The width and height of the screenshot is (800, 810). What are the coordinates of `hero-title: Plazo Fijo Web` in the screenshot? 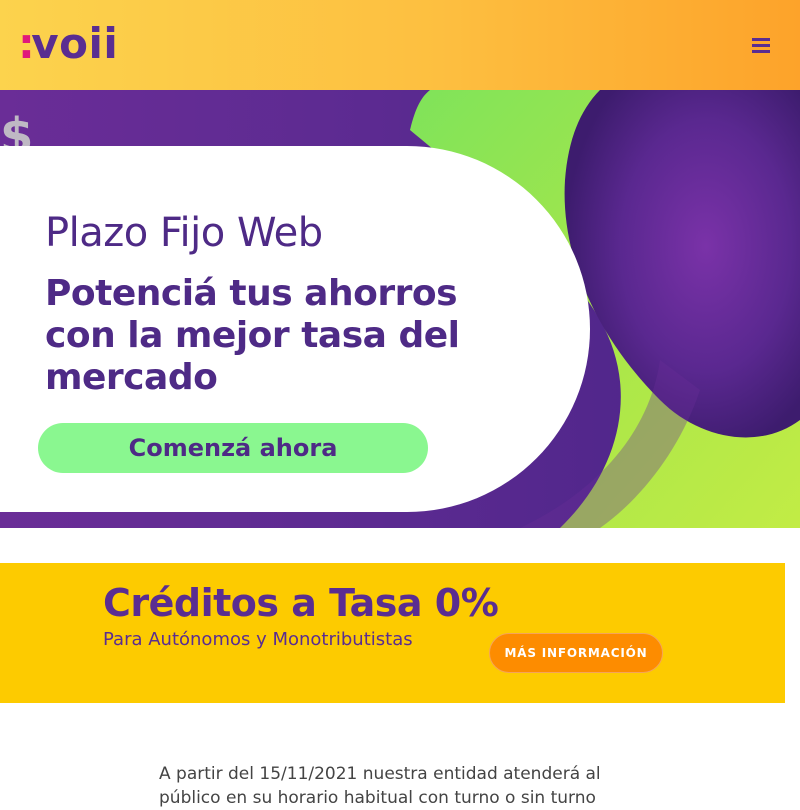 It's located at (184, 233).